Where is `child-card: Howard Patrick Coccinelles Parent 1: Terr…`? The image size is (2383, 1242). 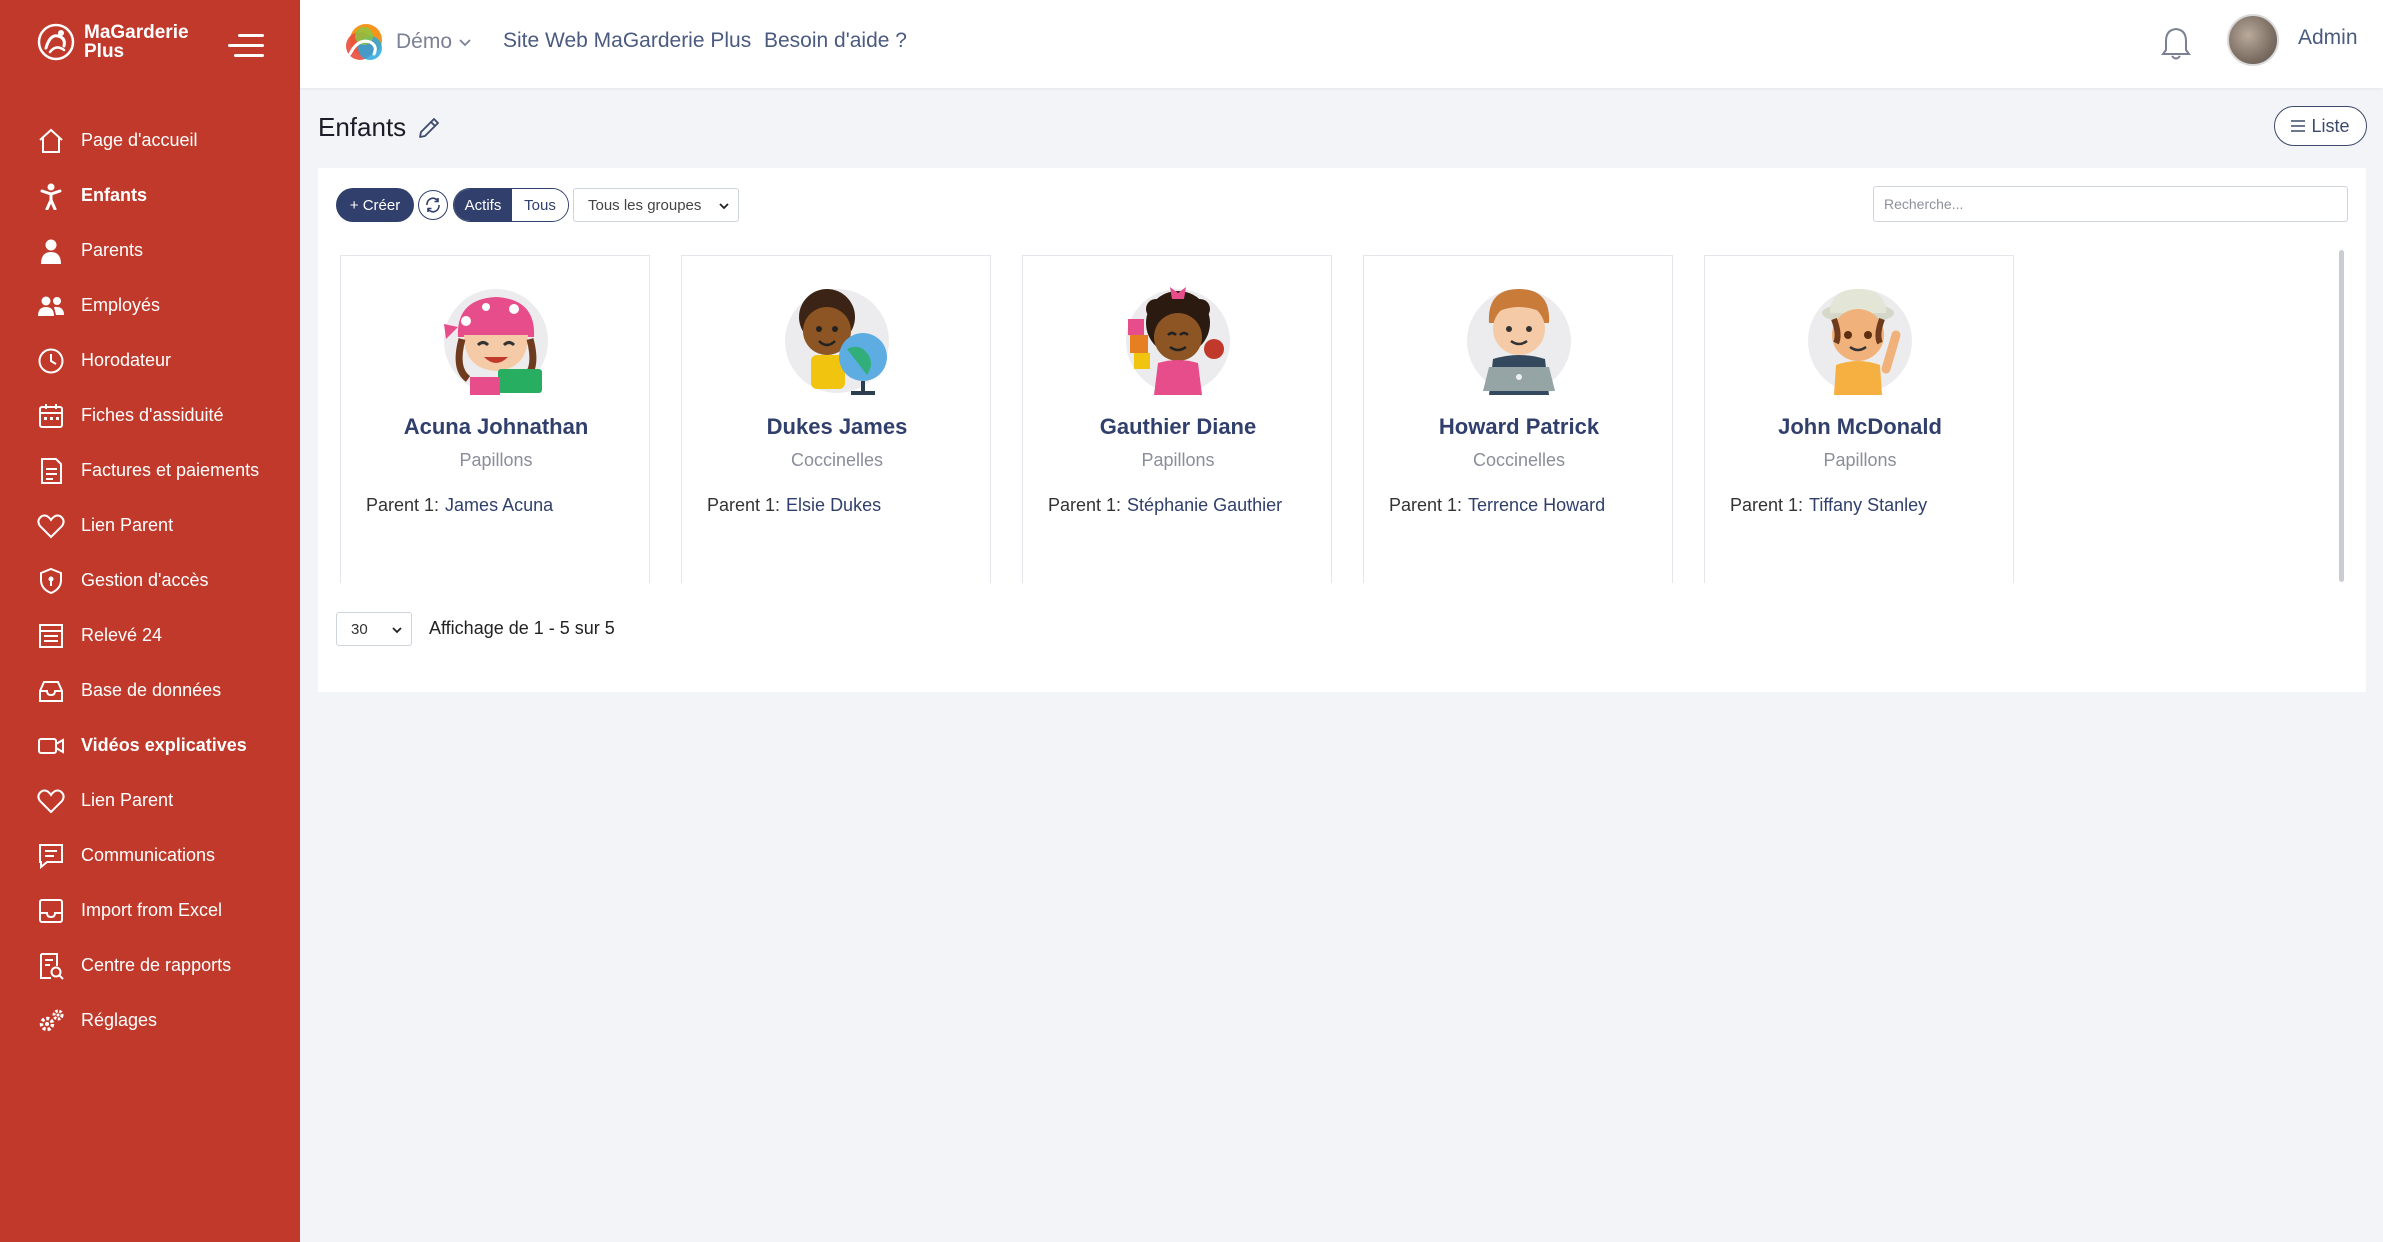 child-card: Howard Patrick Coccinelles Parent 1: Terr… is located at coordinates (1518, 419).